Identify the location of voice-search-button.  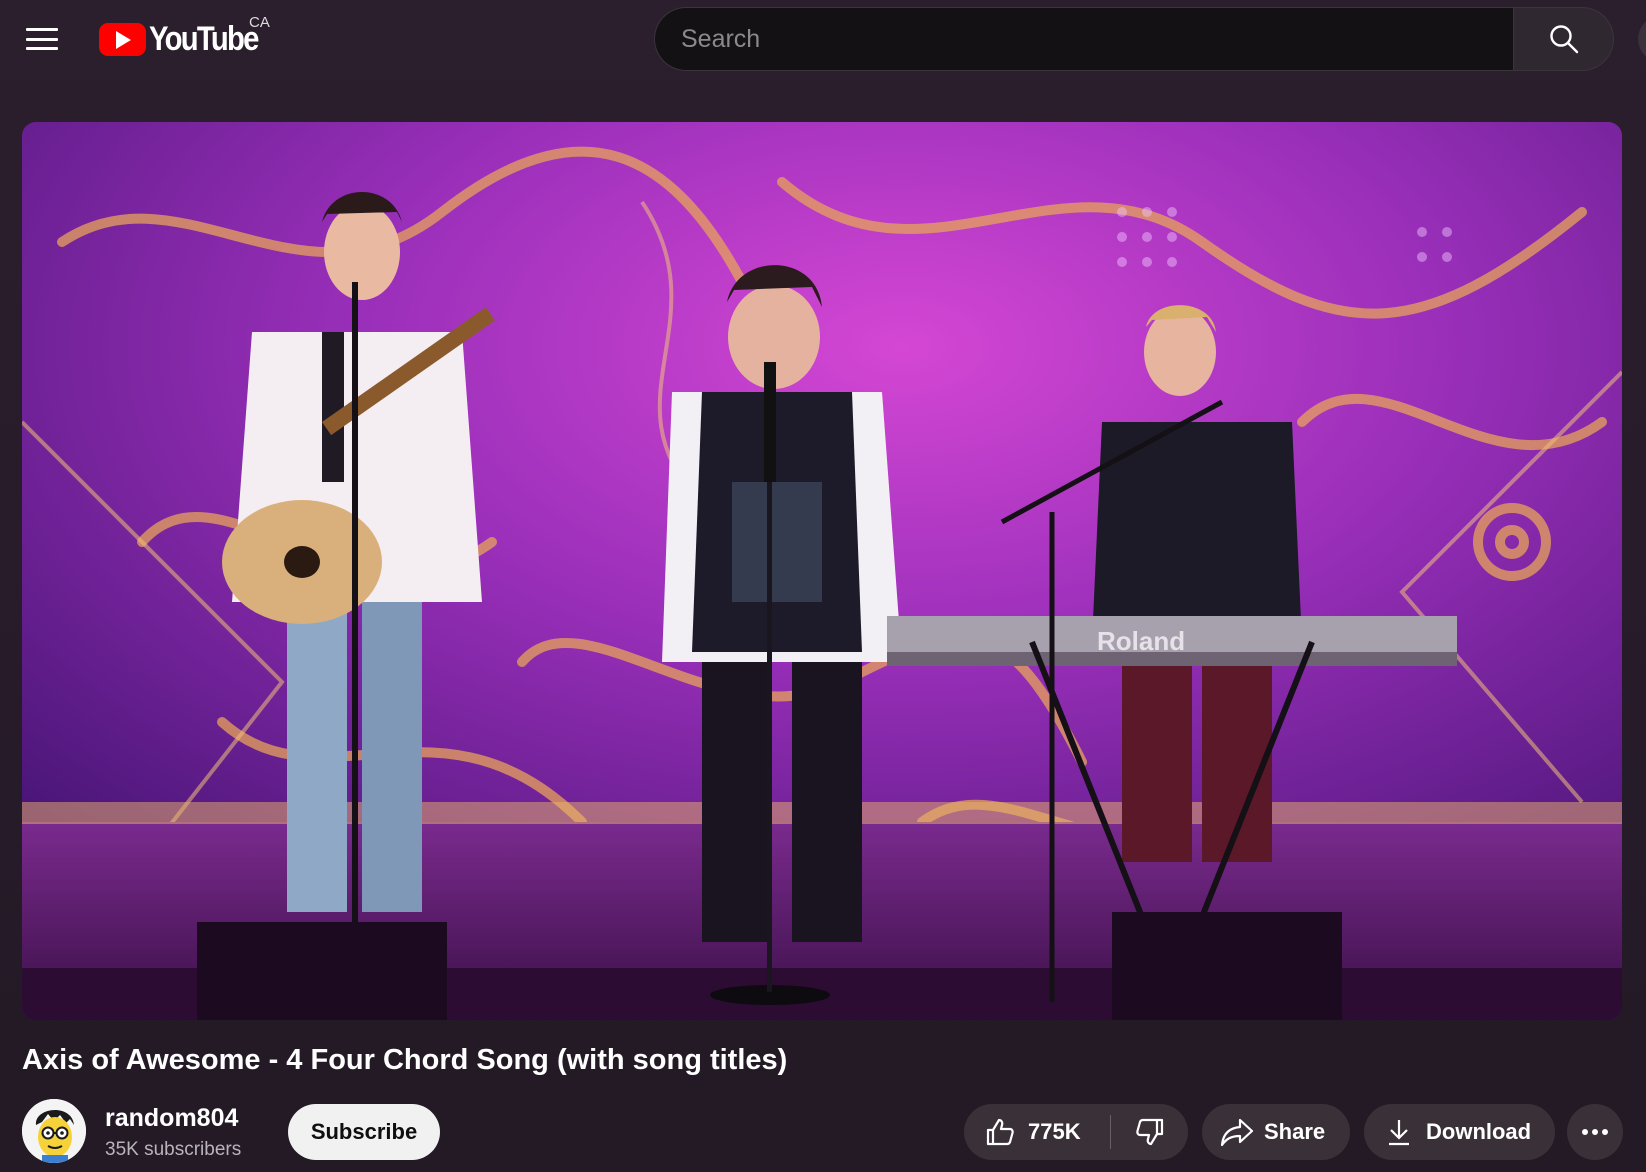
(1642, 39).